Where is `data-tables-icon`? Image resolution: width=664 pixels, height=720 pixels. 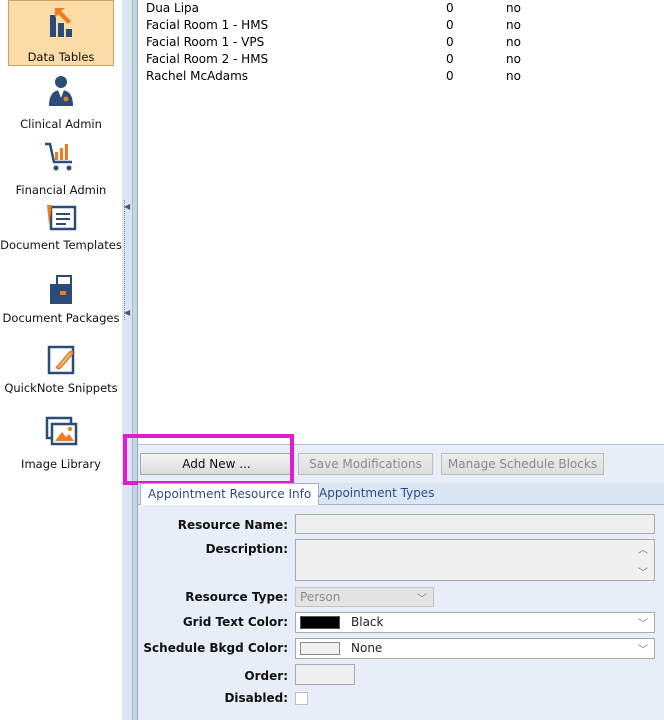 data-tables-icon is located at coordinates (61, 23).